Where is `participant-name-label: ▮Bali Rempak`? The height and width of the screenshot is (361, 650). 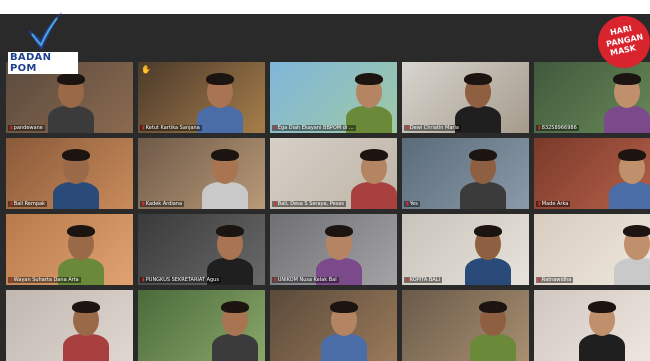
participant-name-label: ▮Bali Rempak is located at coordinates (27, 204).